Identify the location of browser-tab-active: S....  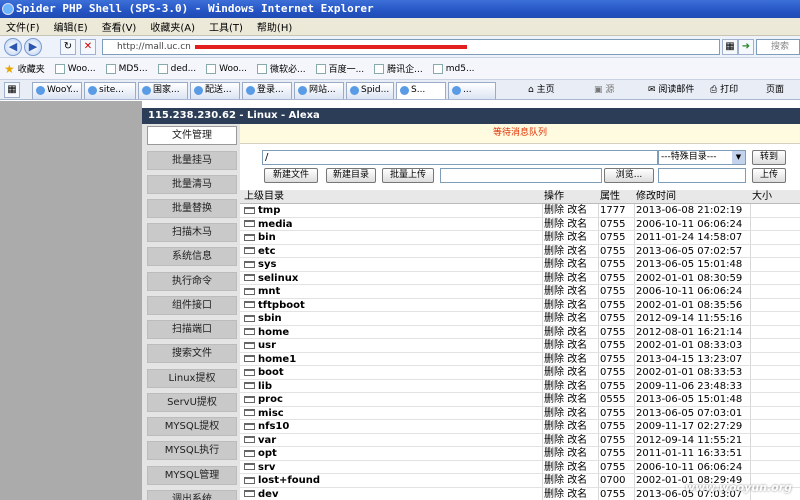
(421, 90).